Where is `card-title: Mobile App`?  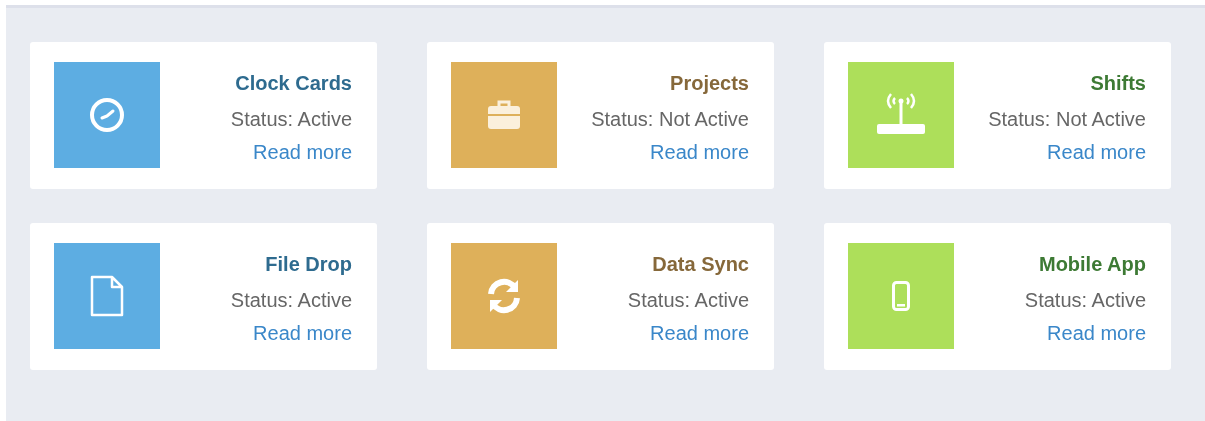 card-title: Mobile App is located at coordinates (1092, 264).